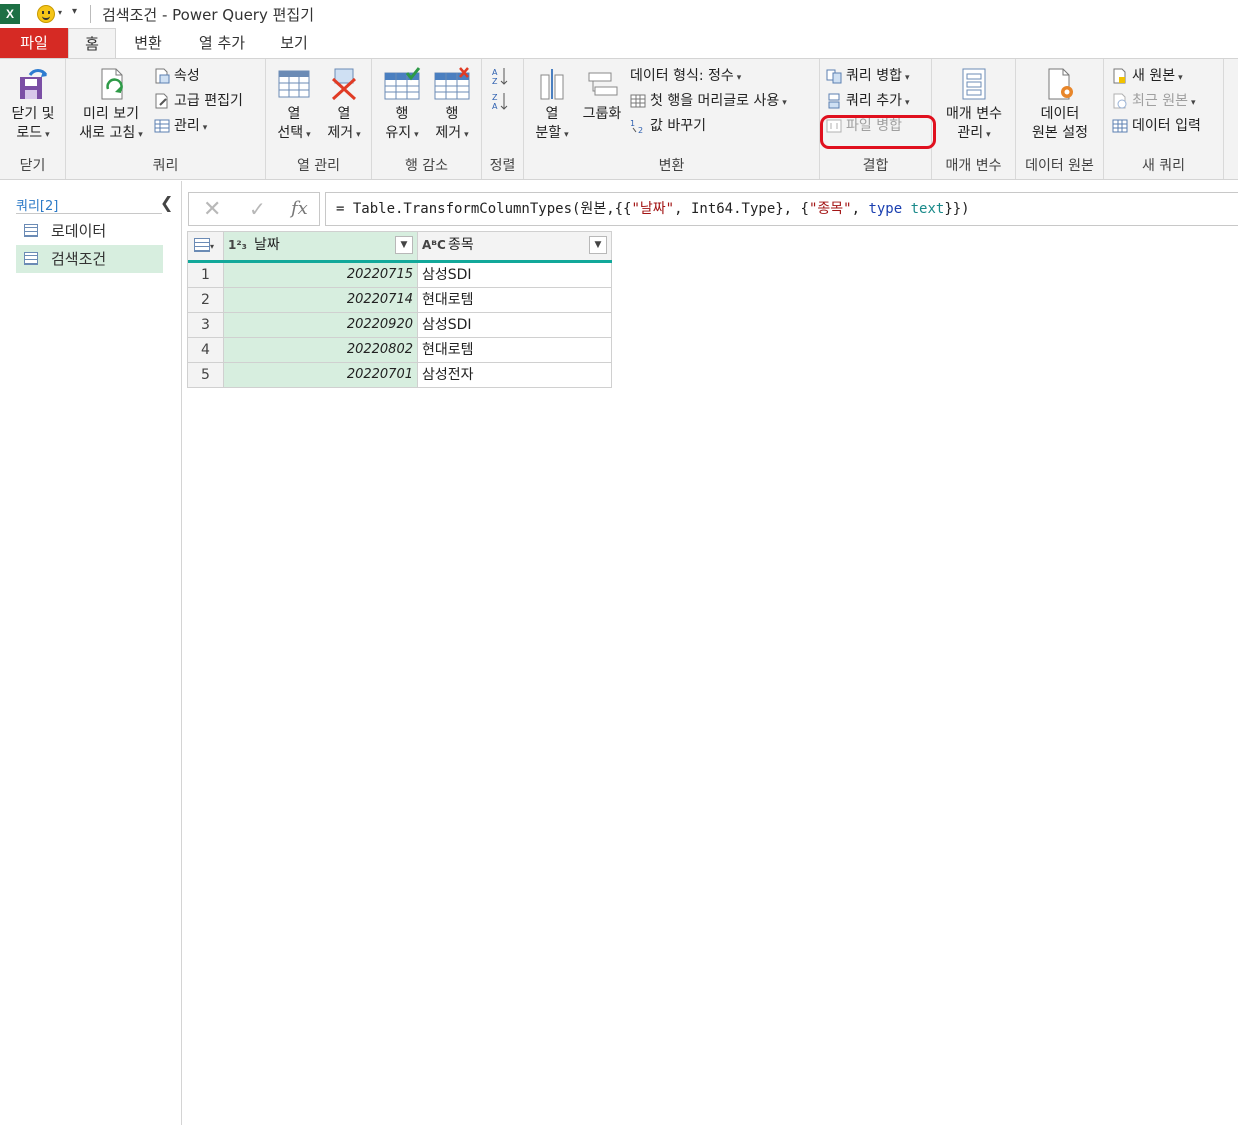 Image resolution: width=1238 pixels, height=1125 pixels. I want to click on choose-columns-button: 열 선택 ▾, so click(294, 106).